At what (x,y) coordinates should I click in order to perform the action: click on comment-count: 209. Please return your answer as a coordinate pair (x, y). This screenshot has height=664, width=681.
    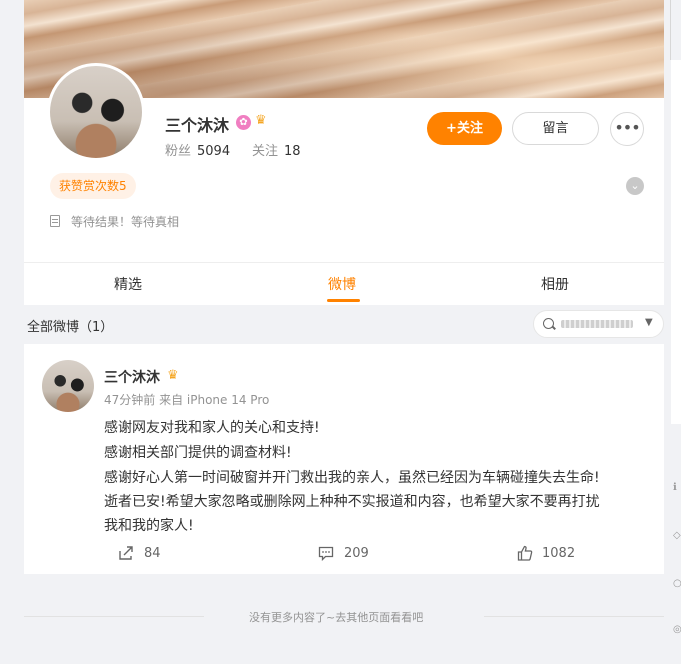
    Looking at the image, I should click on (356, 553).